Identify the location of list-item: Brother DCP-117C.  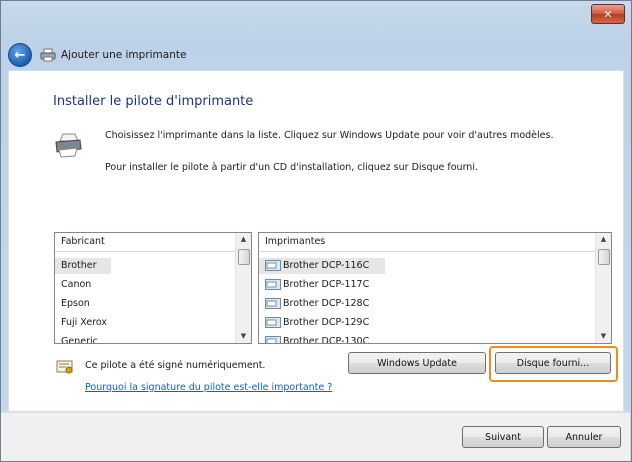
(314, 285).